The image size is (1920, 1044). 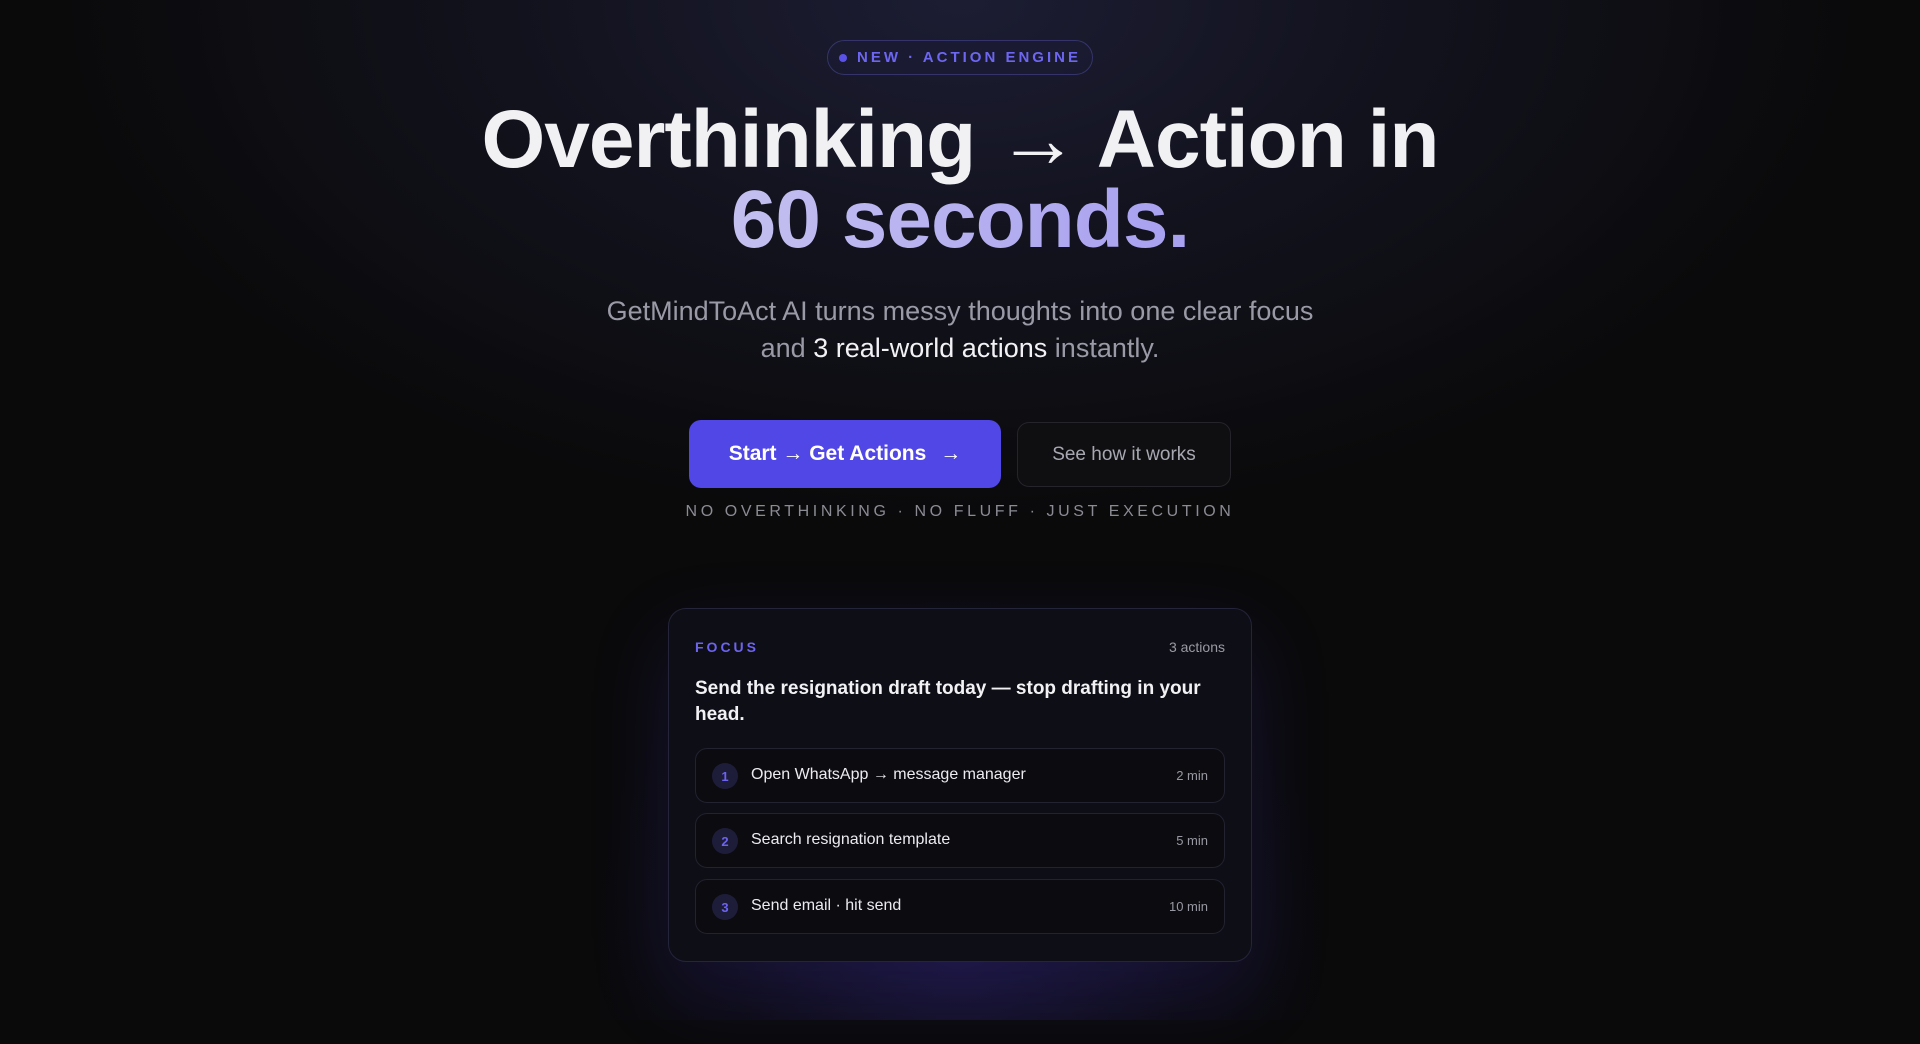 I want to click on badge-text: NEW · ACTION ENGINE, so click(x=969, y=57).